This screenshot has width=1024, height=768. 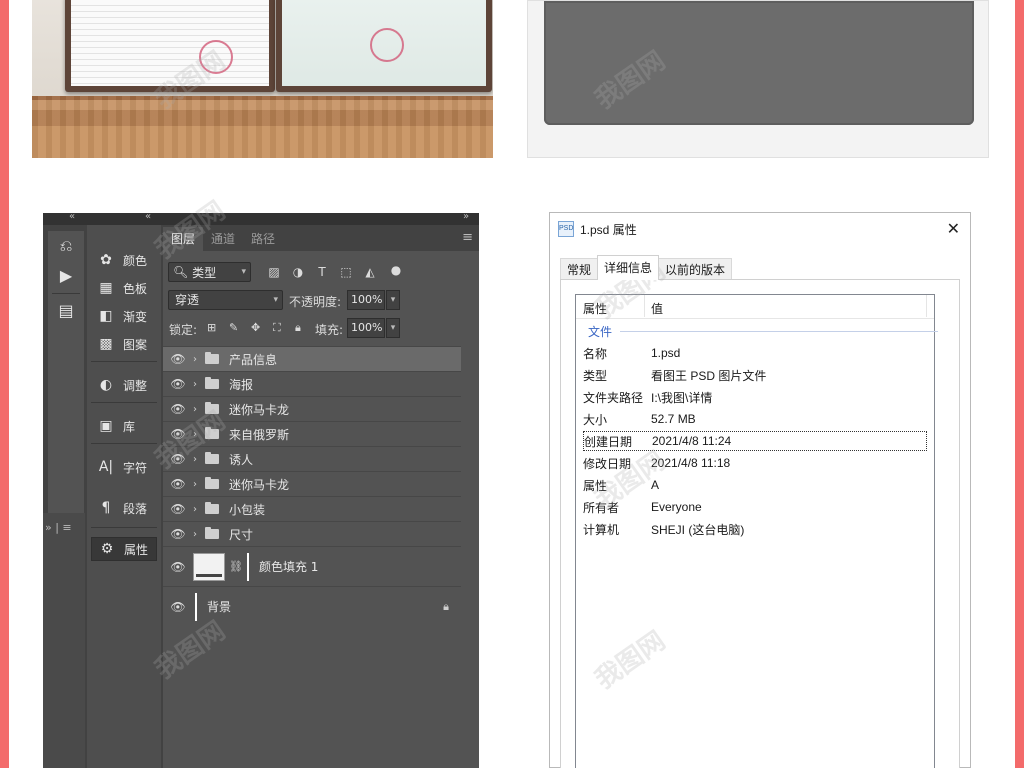 I want to click on list-item: 所有者 Everyone, so click(x=755, y=507).